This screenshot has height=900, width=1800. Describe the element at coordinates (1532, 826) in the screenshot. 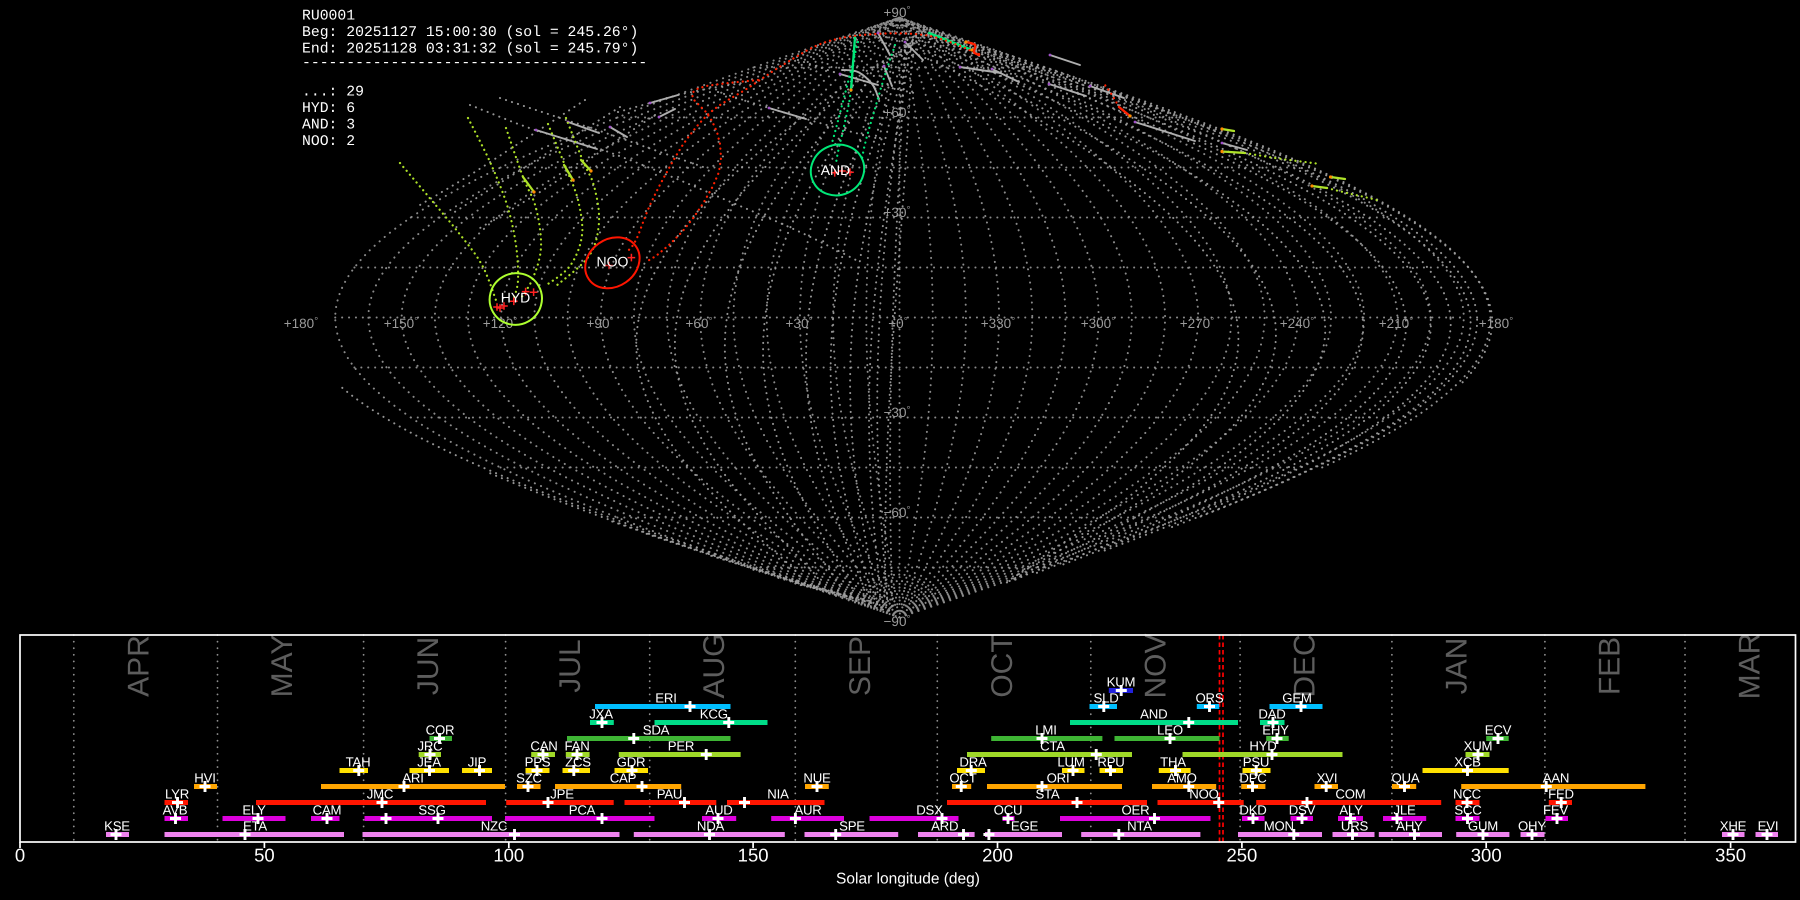

I see `svg-text: OHY` at that location.